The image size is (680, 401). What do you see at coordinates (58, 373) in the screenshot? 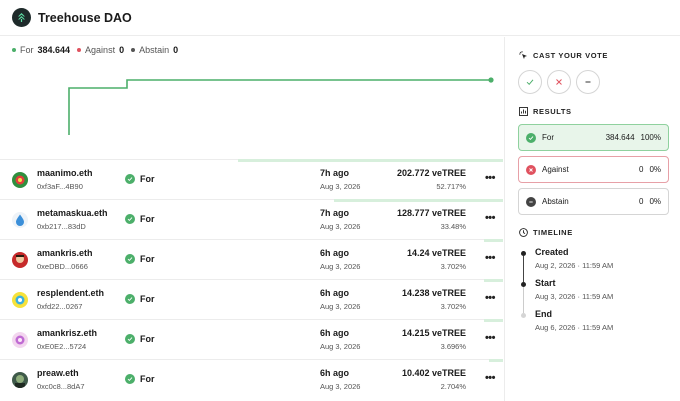
I see `voter-name: preaw.eth` at bounding box center [58, 373].